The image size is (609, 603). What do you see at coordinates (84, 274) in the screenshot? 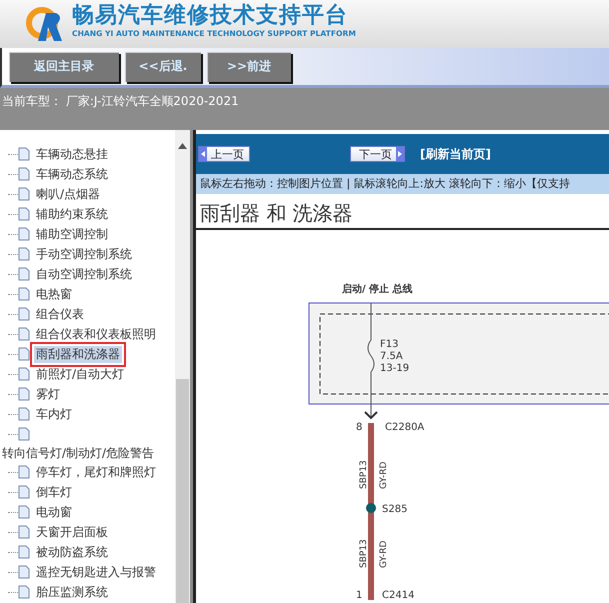
I see `tree-item: 自动空调控制系统` at bounding box center [84, 274].